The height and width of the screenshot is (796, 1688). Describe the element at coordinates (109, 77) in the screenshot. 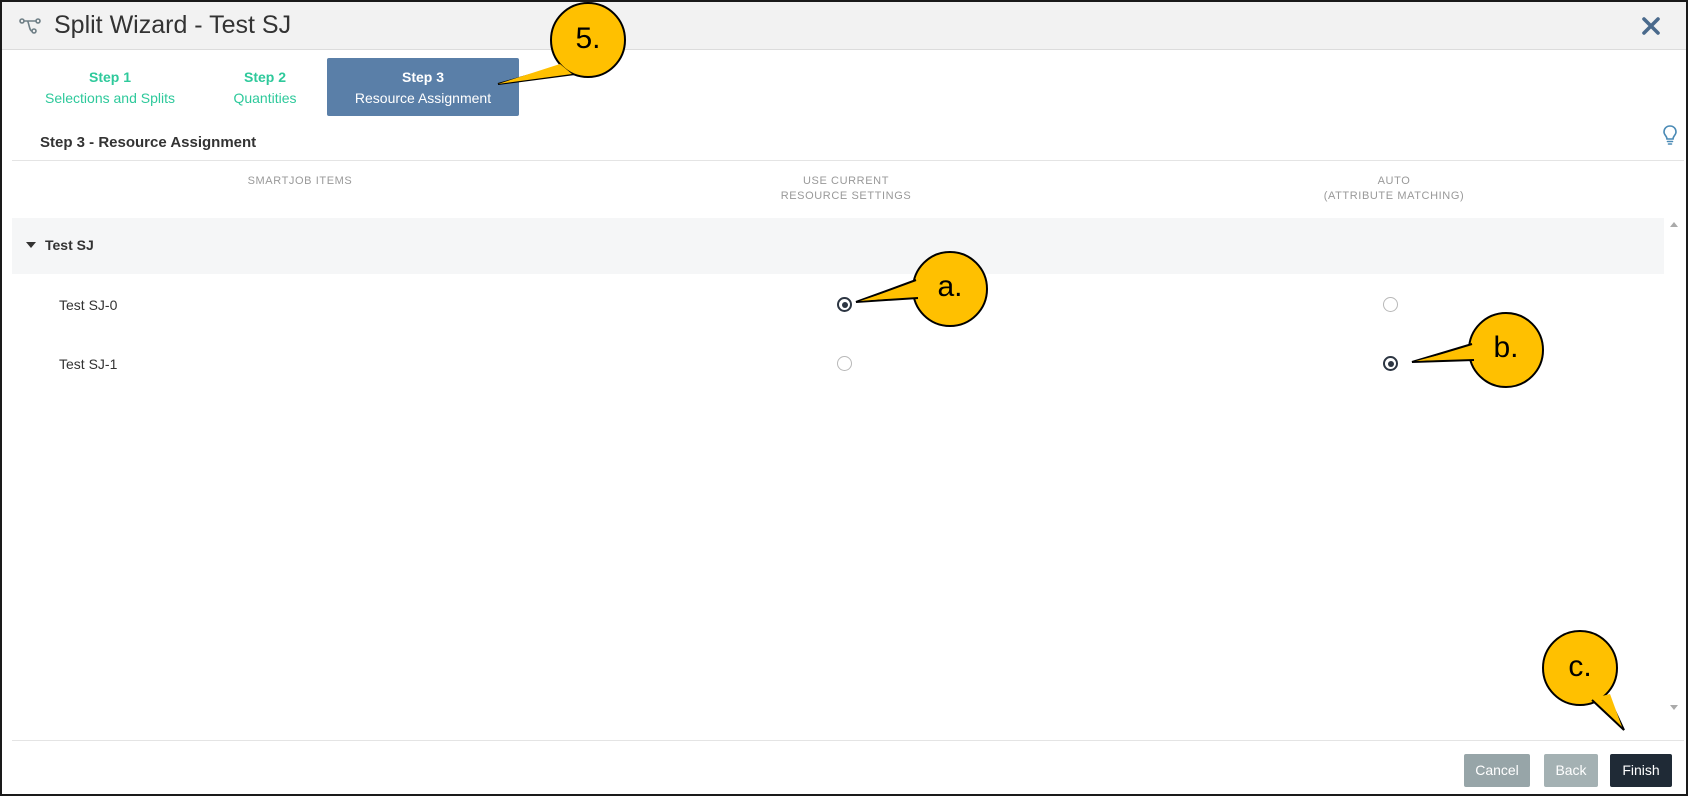

I see `step-1-number: Step 1` at that location.